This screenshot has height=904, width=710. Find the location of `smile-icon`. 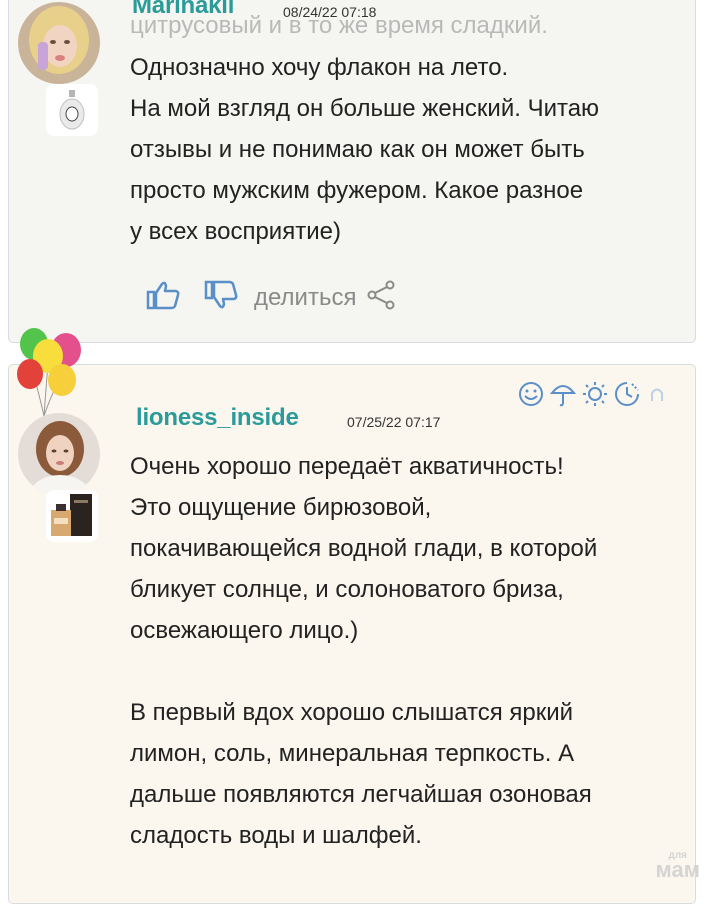

smile-icon is located at coordinates (531, 394).